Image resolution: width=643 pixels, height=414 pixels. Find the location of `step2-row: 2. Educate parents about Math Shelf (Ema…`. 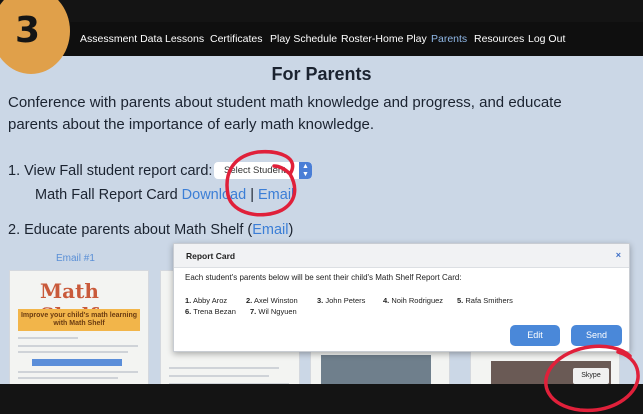

step2-row: 2. Educate parents about Math Shelf (Ema… is located at coordinates (150, 230).